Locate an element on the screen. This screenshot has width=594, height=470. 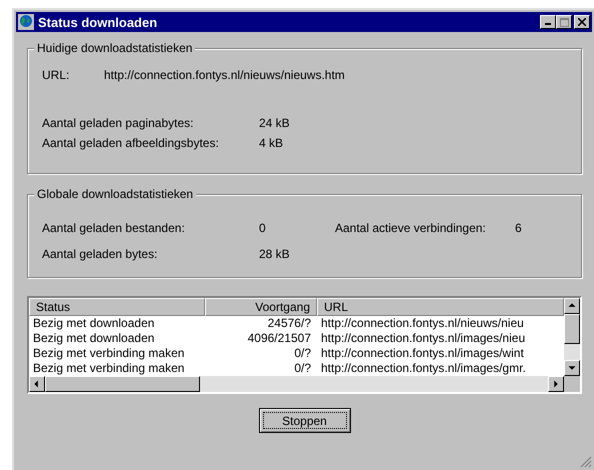
field-value: 28 kB is located at coordinates (275, 254).